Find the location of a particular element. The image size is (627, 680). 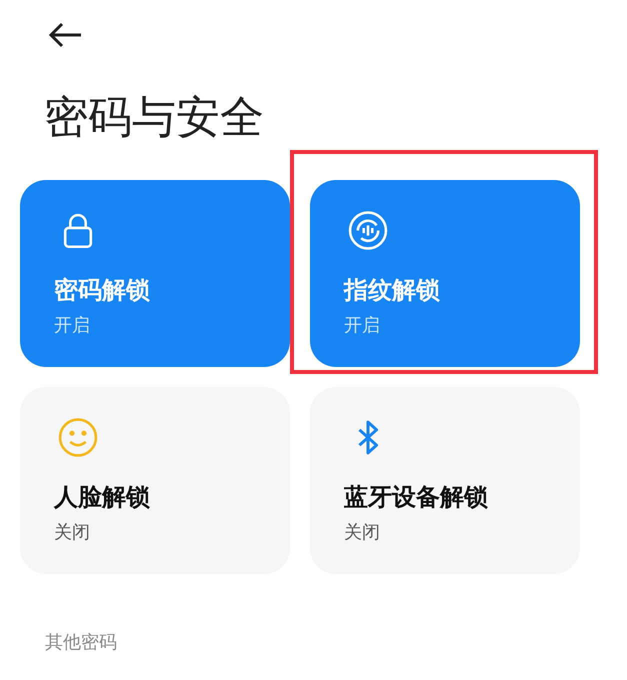

page-title: 密码与安全 is located at coordinates (154, 118).